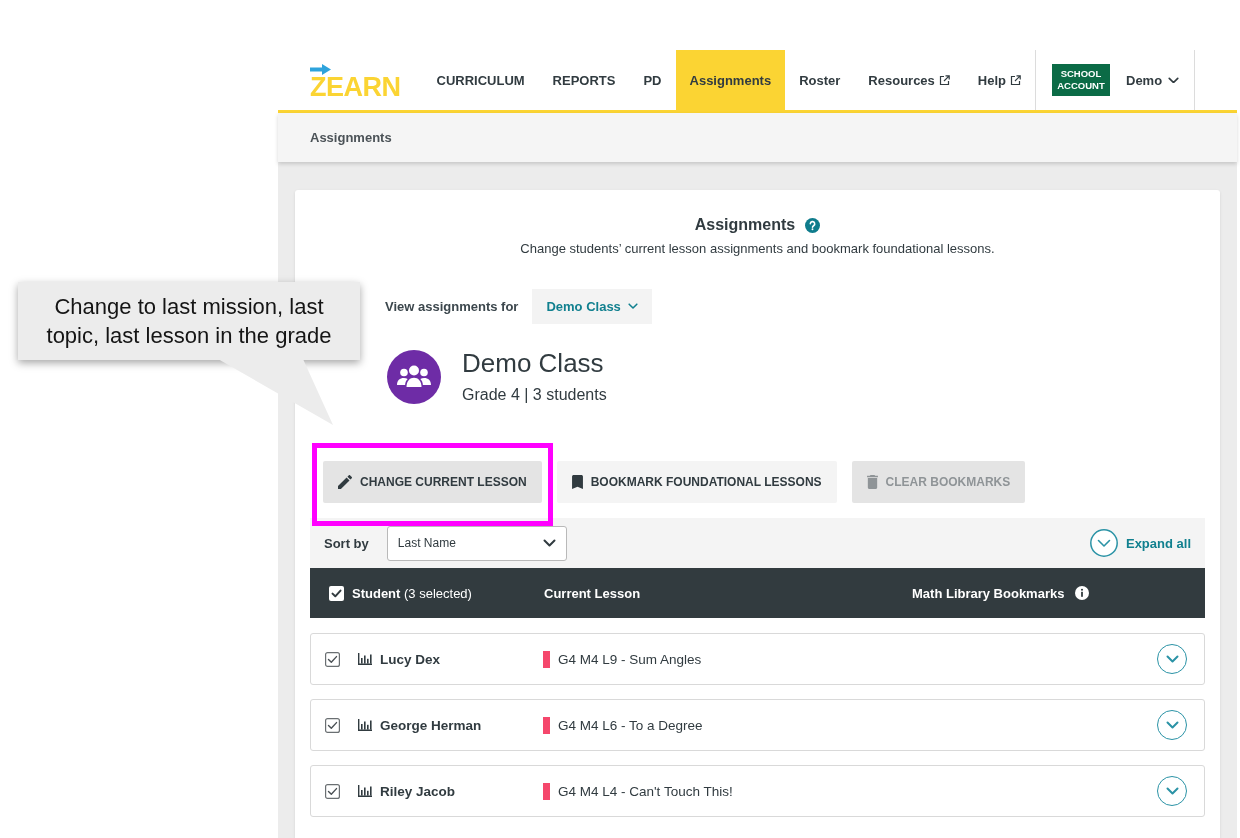 The width and height of the screenshot is (1240, 838). Describe the element at coordinates (592, 593) in the screenshot. I see `column-heading: Current Lesson` at that location.